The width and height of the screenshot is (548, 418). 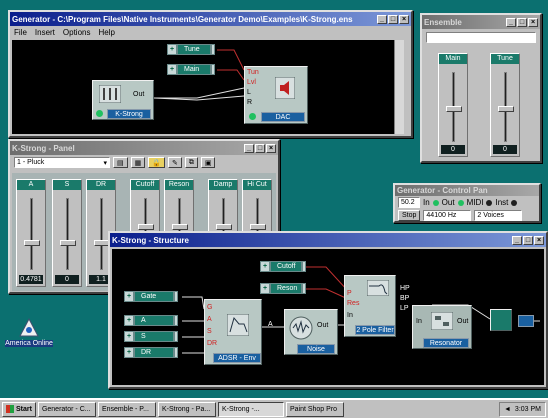 I want to click on stop-button: Stop, so click(x=409, y=215).